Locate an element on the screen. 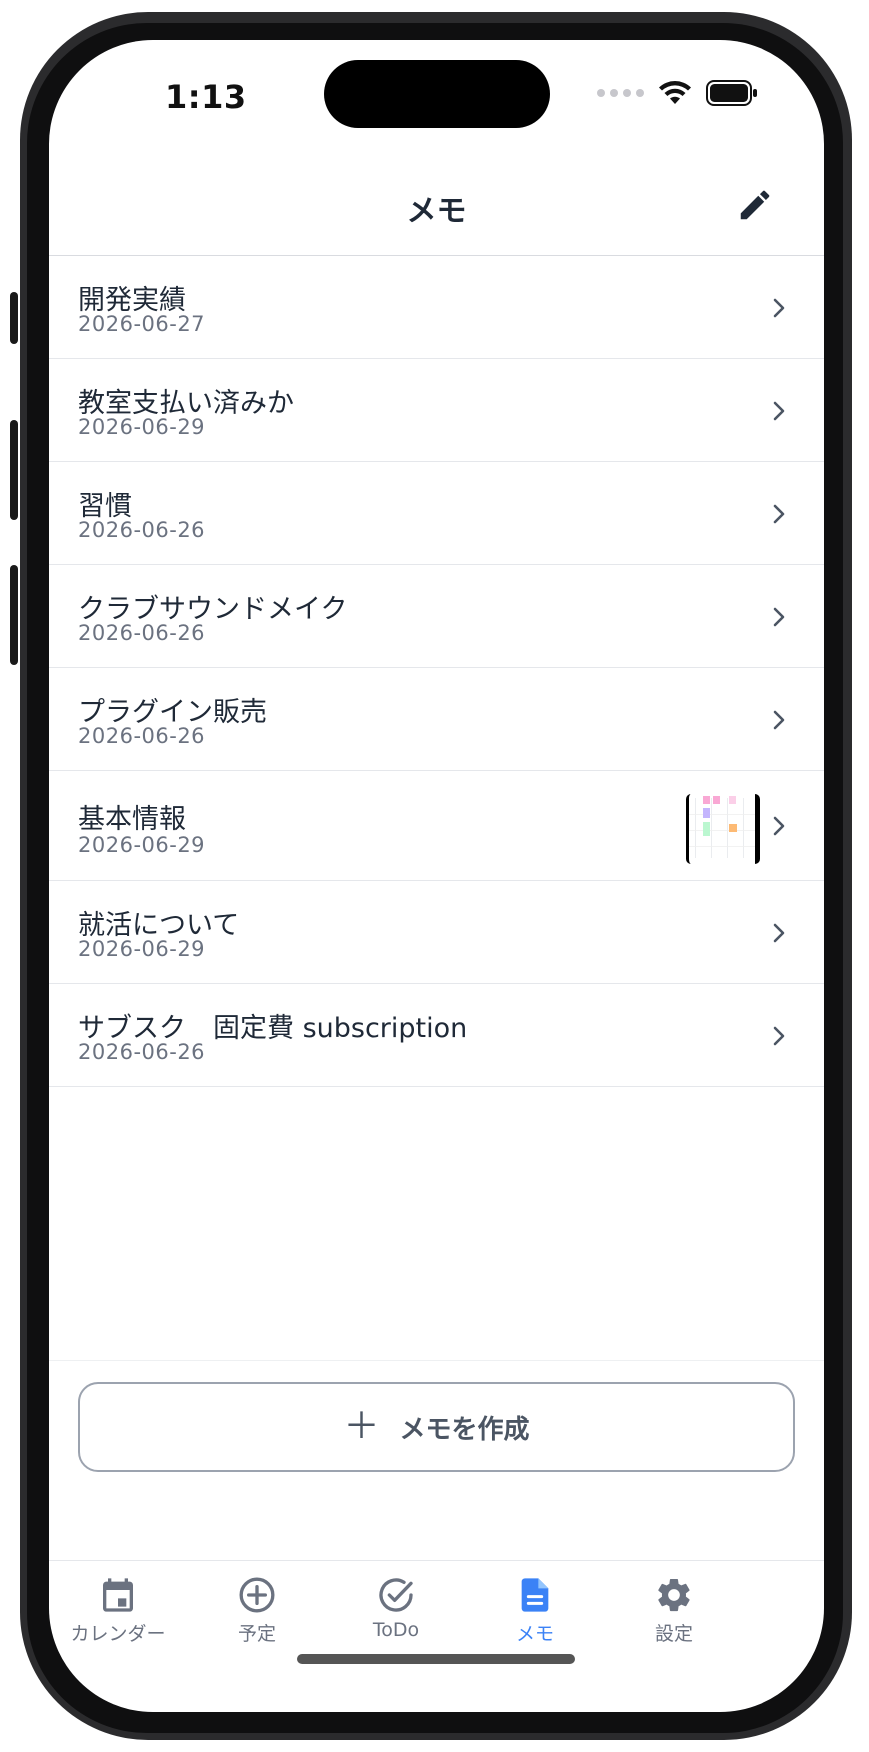 The width and height of the screenshot is (869, 1752). tab-label: ToDo is located at coordinates (396, 1630).